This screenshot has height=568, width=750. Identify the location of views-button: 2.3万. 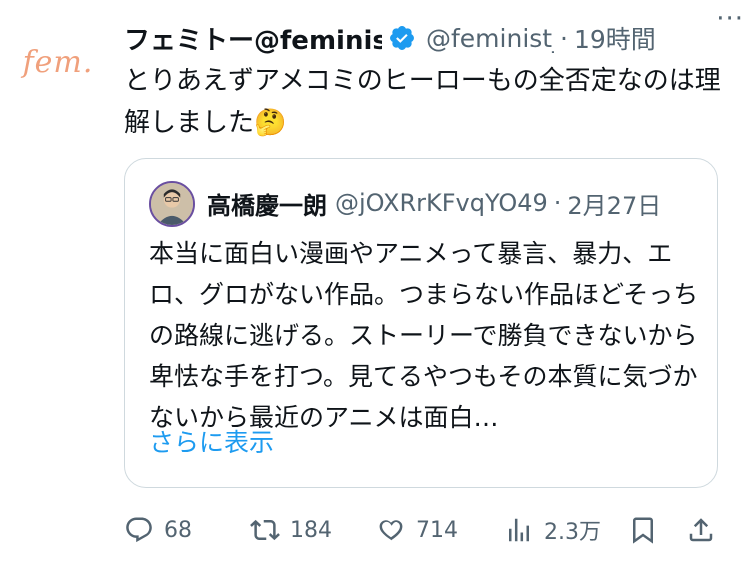
(552, 530).